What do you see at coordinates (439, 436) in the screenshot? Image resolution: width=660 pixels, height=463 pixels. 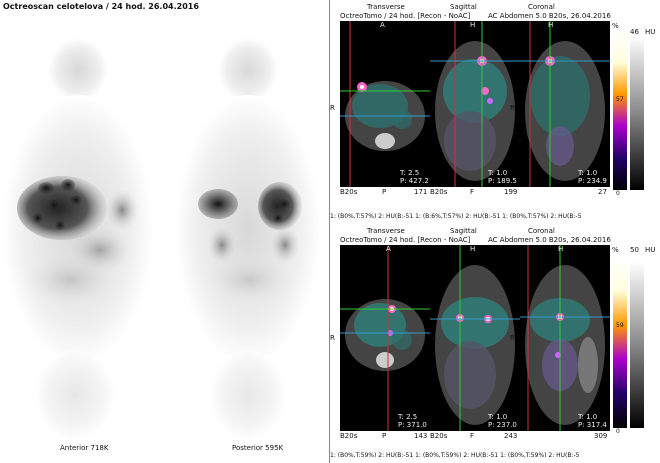 I see `bottom-kernel-2: B20s` at bounding box center [439, 436].